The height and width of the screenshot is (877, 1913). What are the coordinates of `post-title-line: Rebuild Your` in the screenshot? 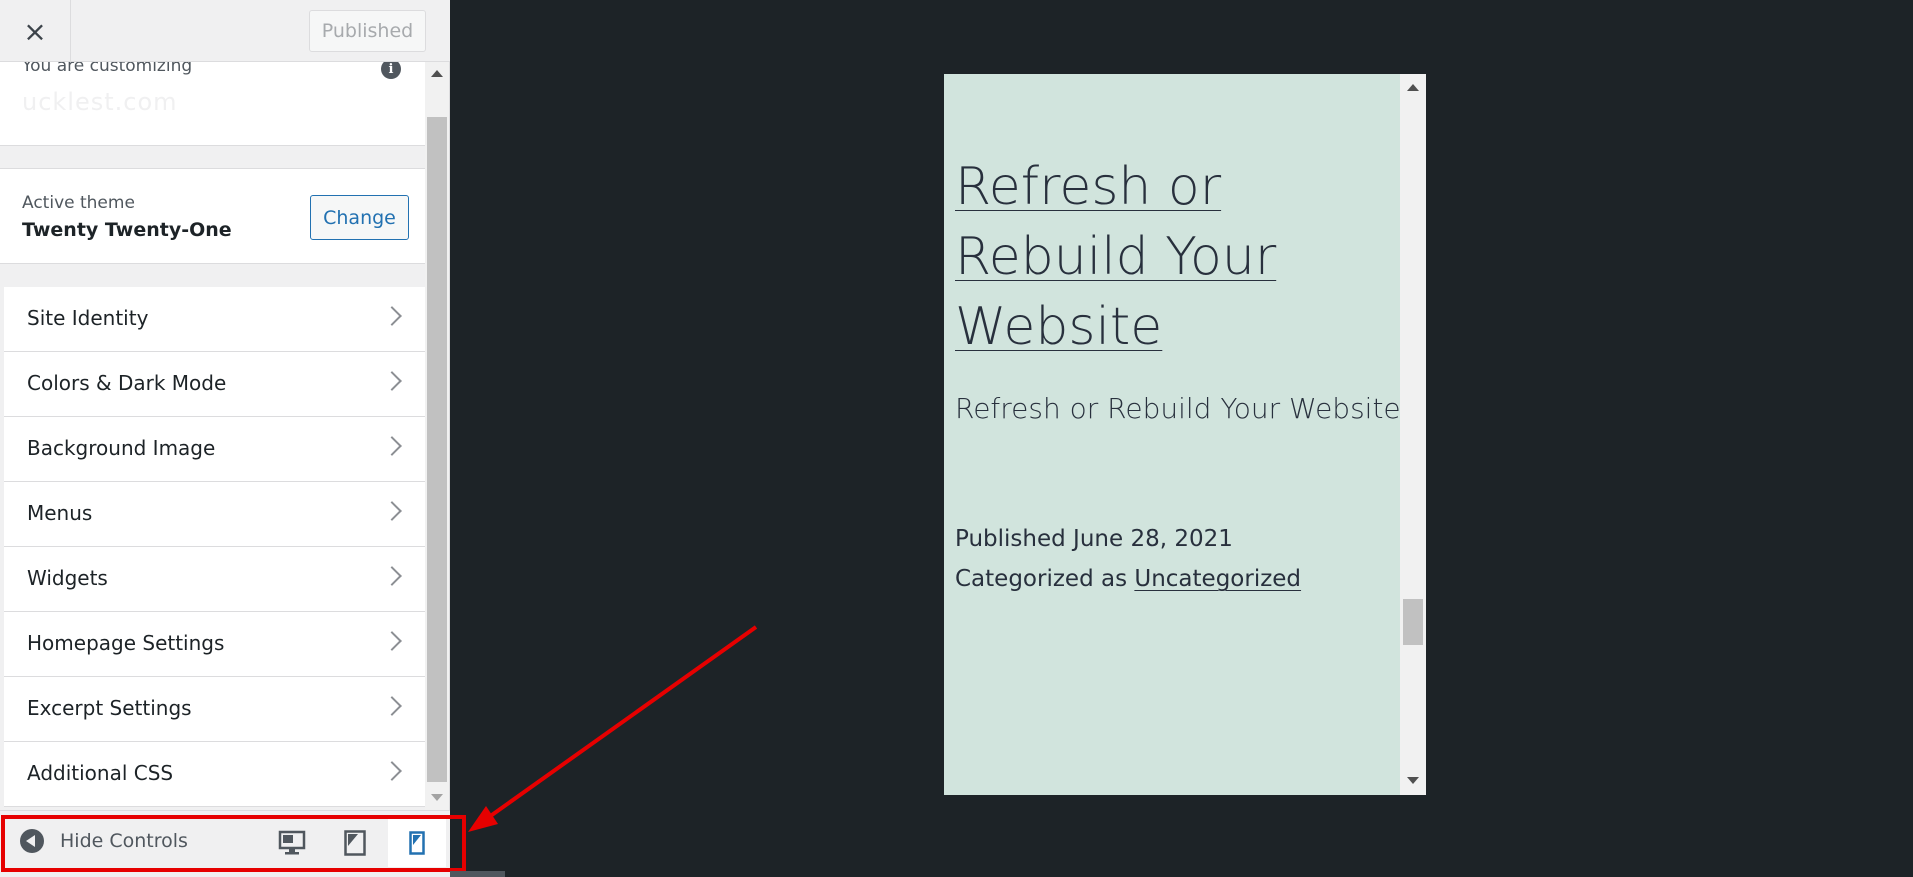 It's located at (1115, 257).